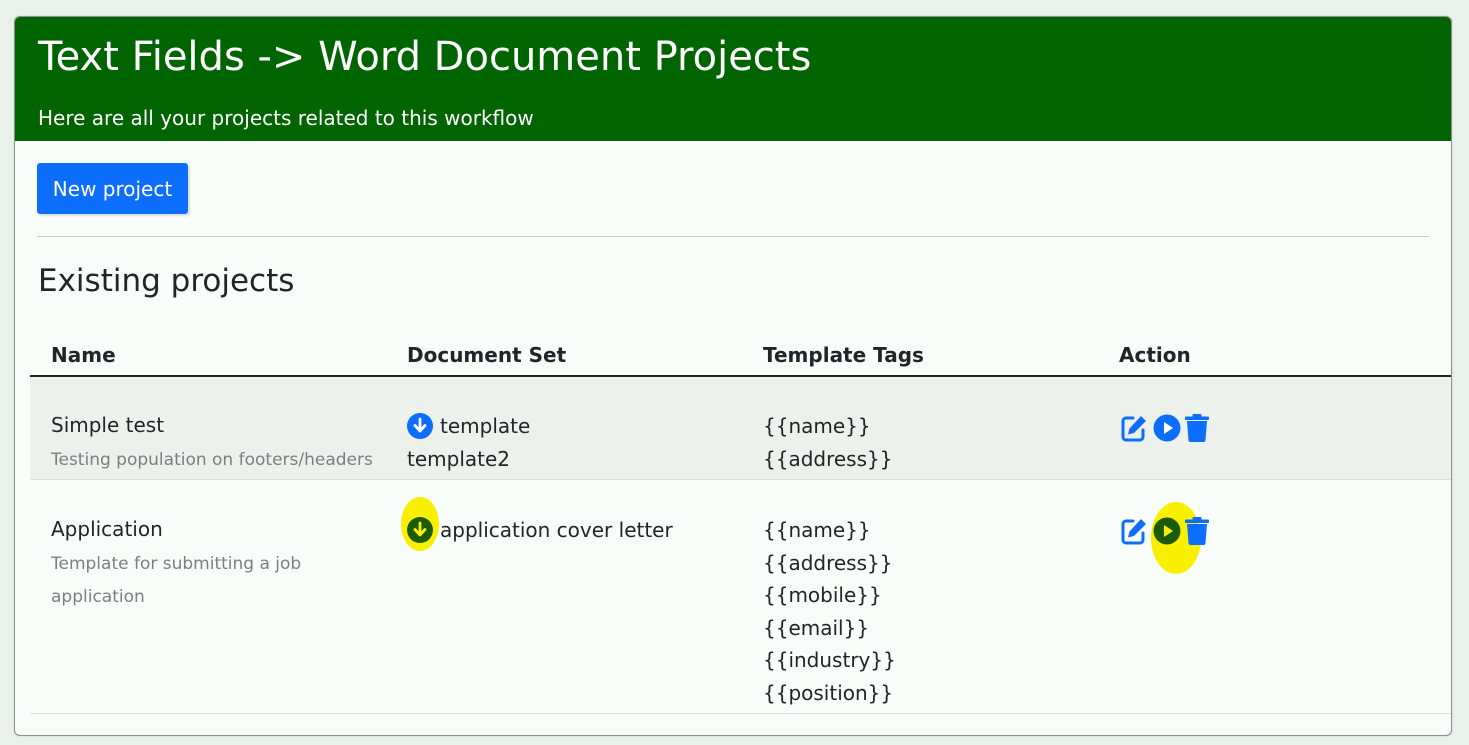 Image resolution: width=1469 pixels, height=745 pixels. I want to click on document-item: template2, so click(458, 458).